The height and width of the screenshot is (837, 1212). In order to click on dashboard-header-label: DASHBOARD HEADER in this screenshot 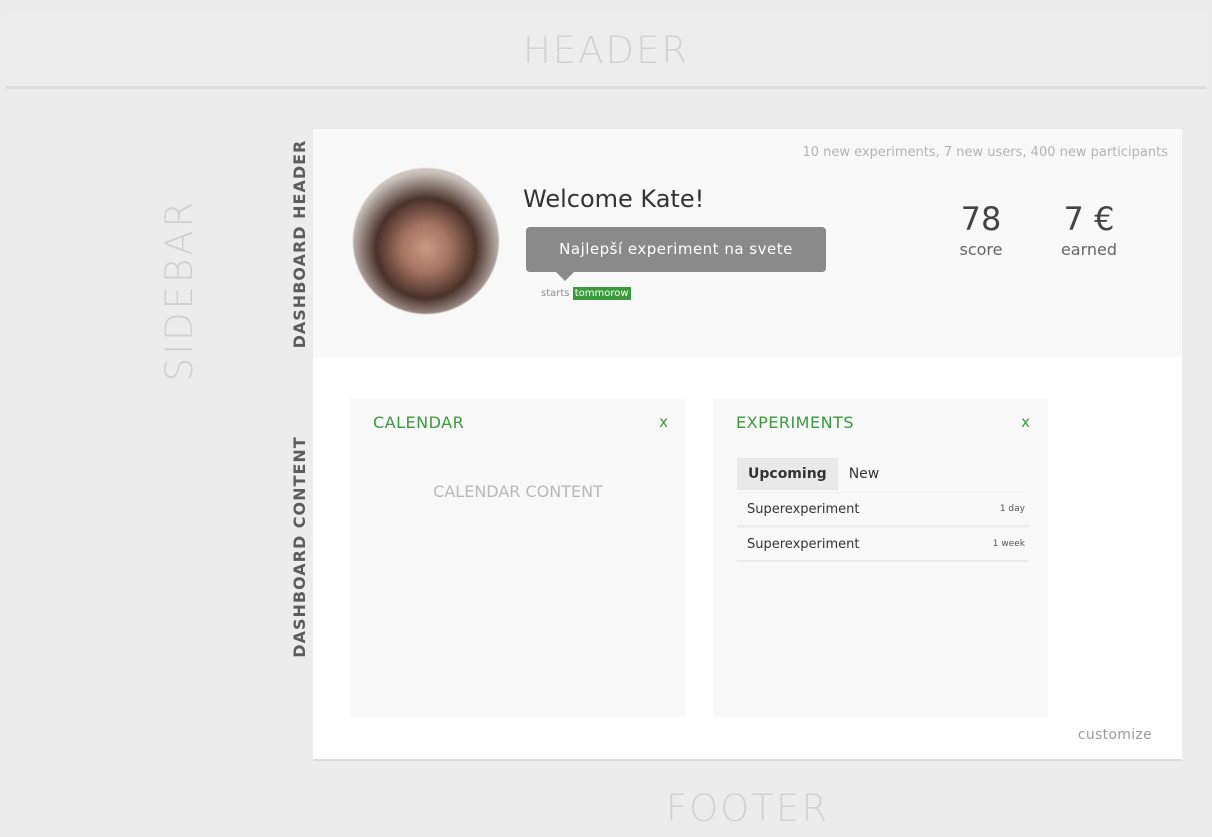, I will do `click(299, 244)`.